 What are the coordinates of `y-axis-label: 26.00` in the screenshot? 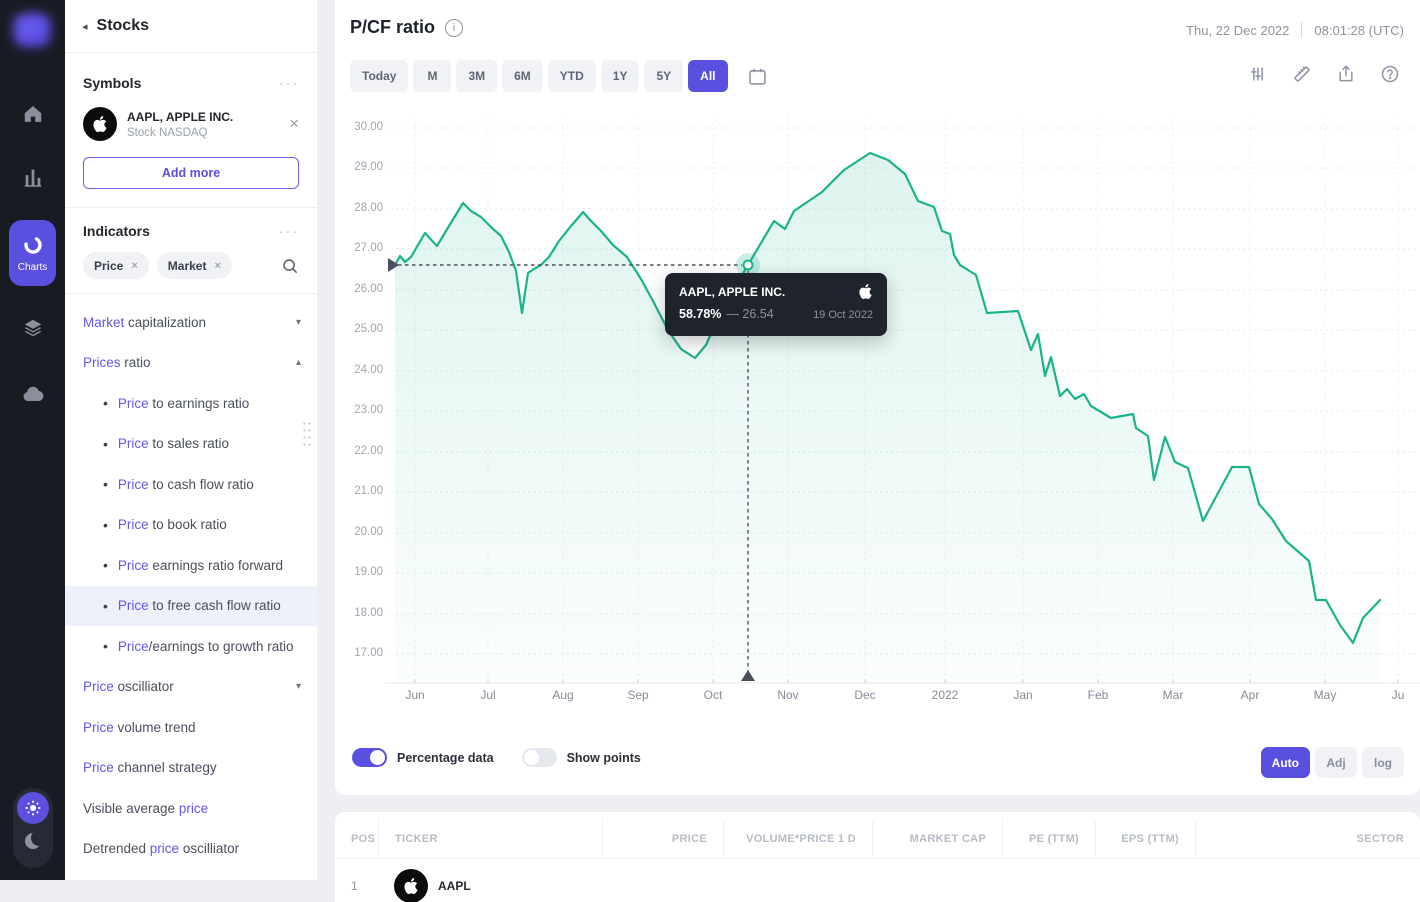 It's located at (368, 289).